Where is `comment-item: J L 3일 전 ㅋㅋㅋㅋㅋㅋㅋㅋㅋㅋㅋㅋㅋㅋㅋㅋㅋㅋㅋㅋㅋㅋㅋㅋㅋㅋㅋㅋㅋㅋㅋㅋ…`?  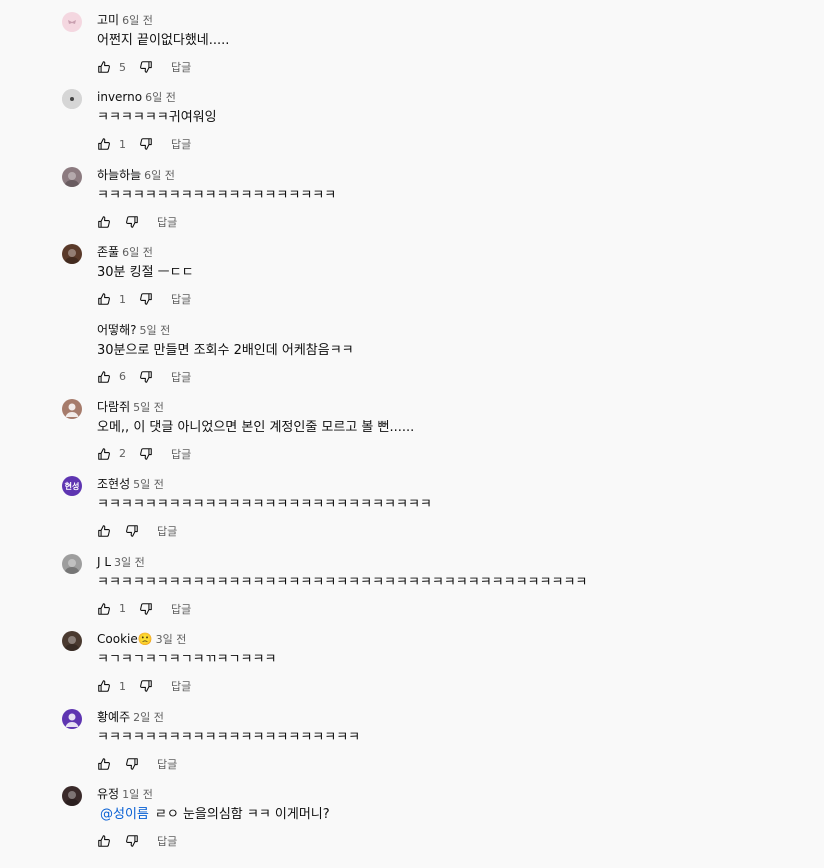 comment-item: J L 3일 전 ㅋㅋㅋㅋㅋㅋㅋㅋㅋㅋㅋㅋㅋㅋㅋㅋㅋㅋㅋㅋㅋㅋㅋㅋㅋㅋㅋㅋㅋㅋㅋㅋ… is located at coordinates (412, 588).